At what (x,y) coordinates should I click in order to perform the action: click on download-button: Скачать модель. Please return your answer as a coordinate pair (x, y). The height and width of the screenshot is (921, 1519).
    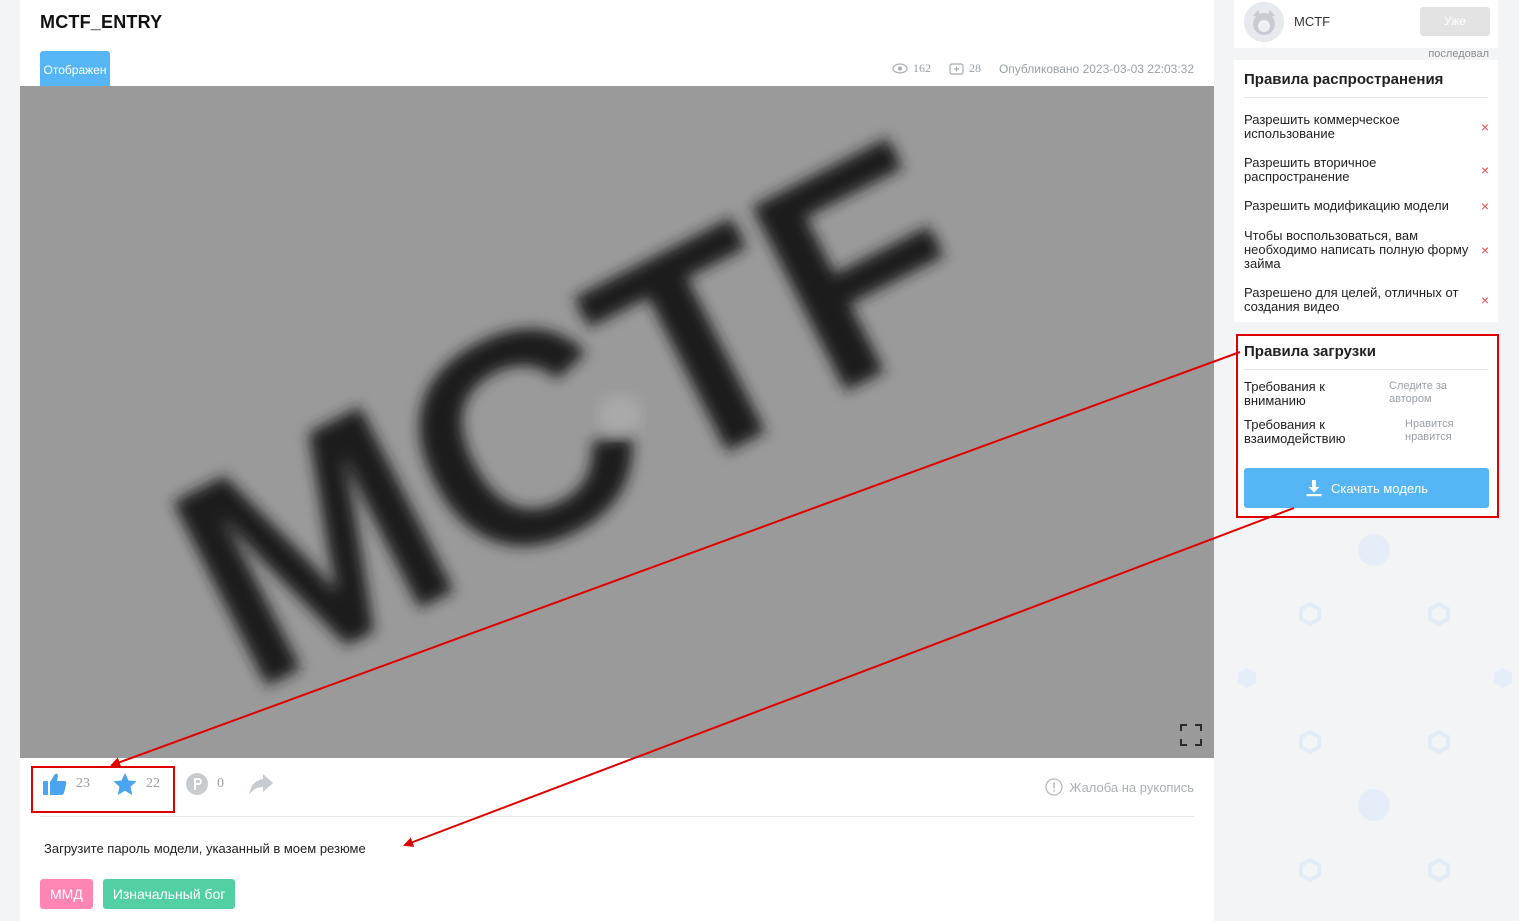
    Looking at the image, I should click on (1366, 488).